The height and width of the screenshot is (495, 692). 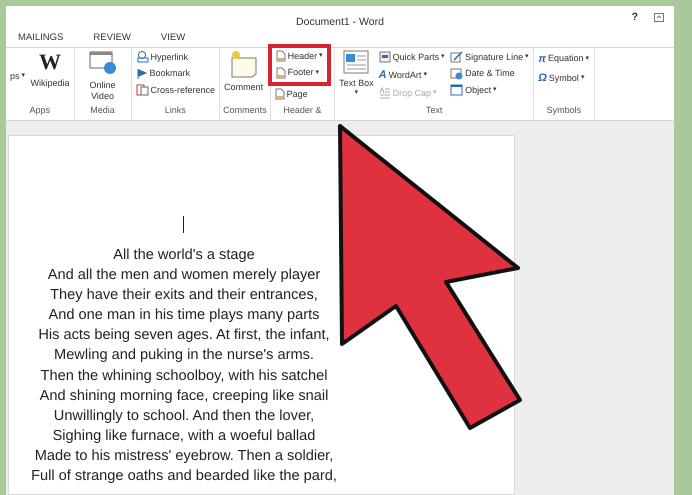 What do you see at coordinates (542, 78) in the screenshot?
I see `symbol-icon: Ω` at bounding box center [542, 78].